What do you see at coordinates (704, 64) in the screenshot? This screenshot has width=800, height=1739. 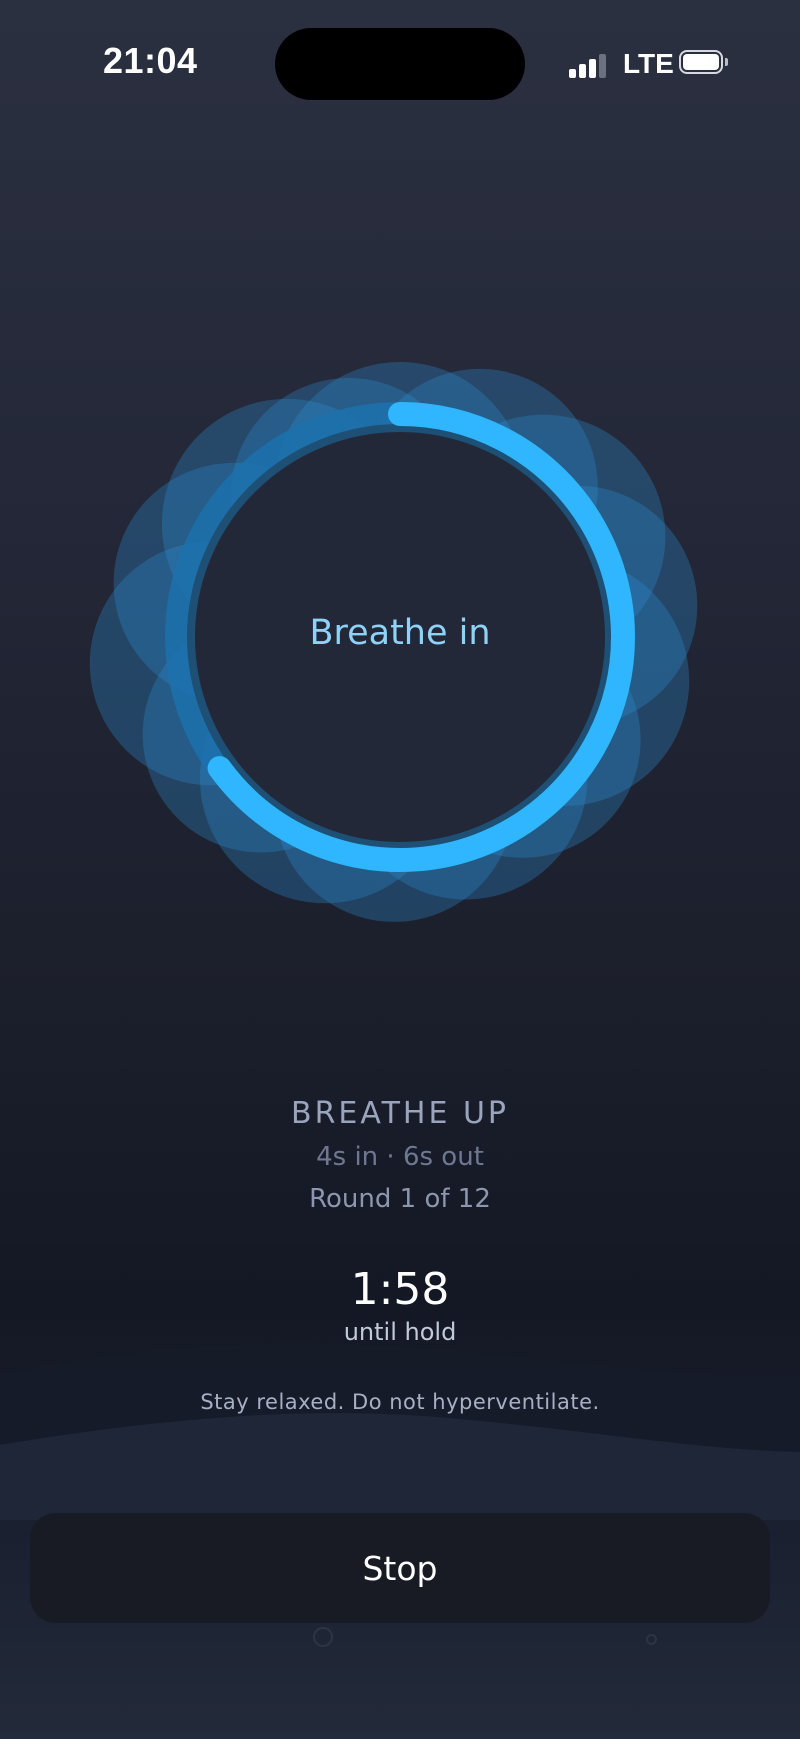 I see `battery-icon` at bounding box center [704, 64].